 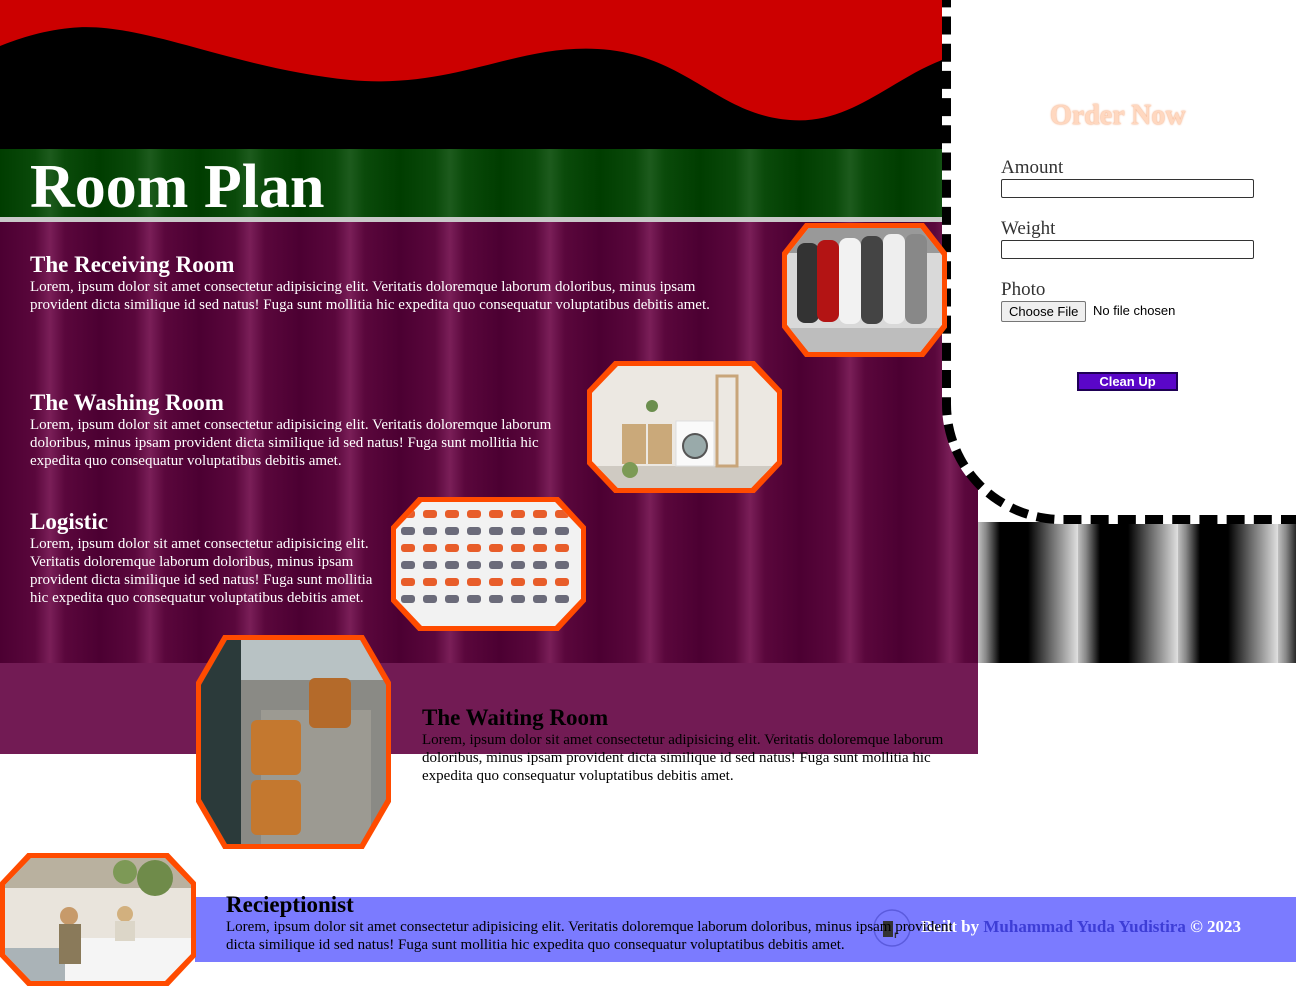 What do you see at coordinates (1028, 228) in the screenshot?
I see `weight-label: Weight` at bounding box center [1028, 228].